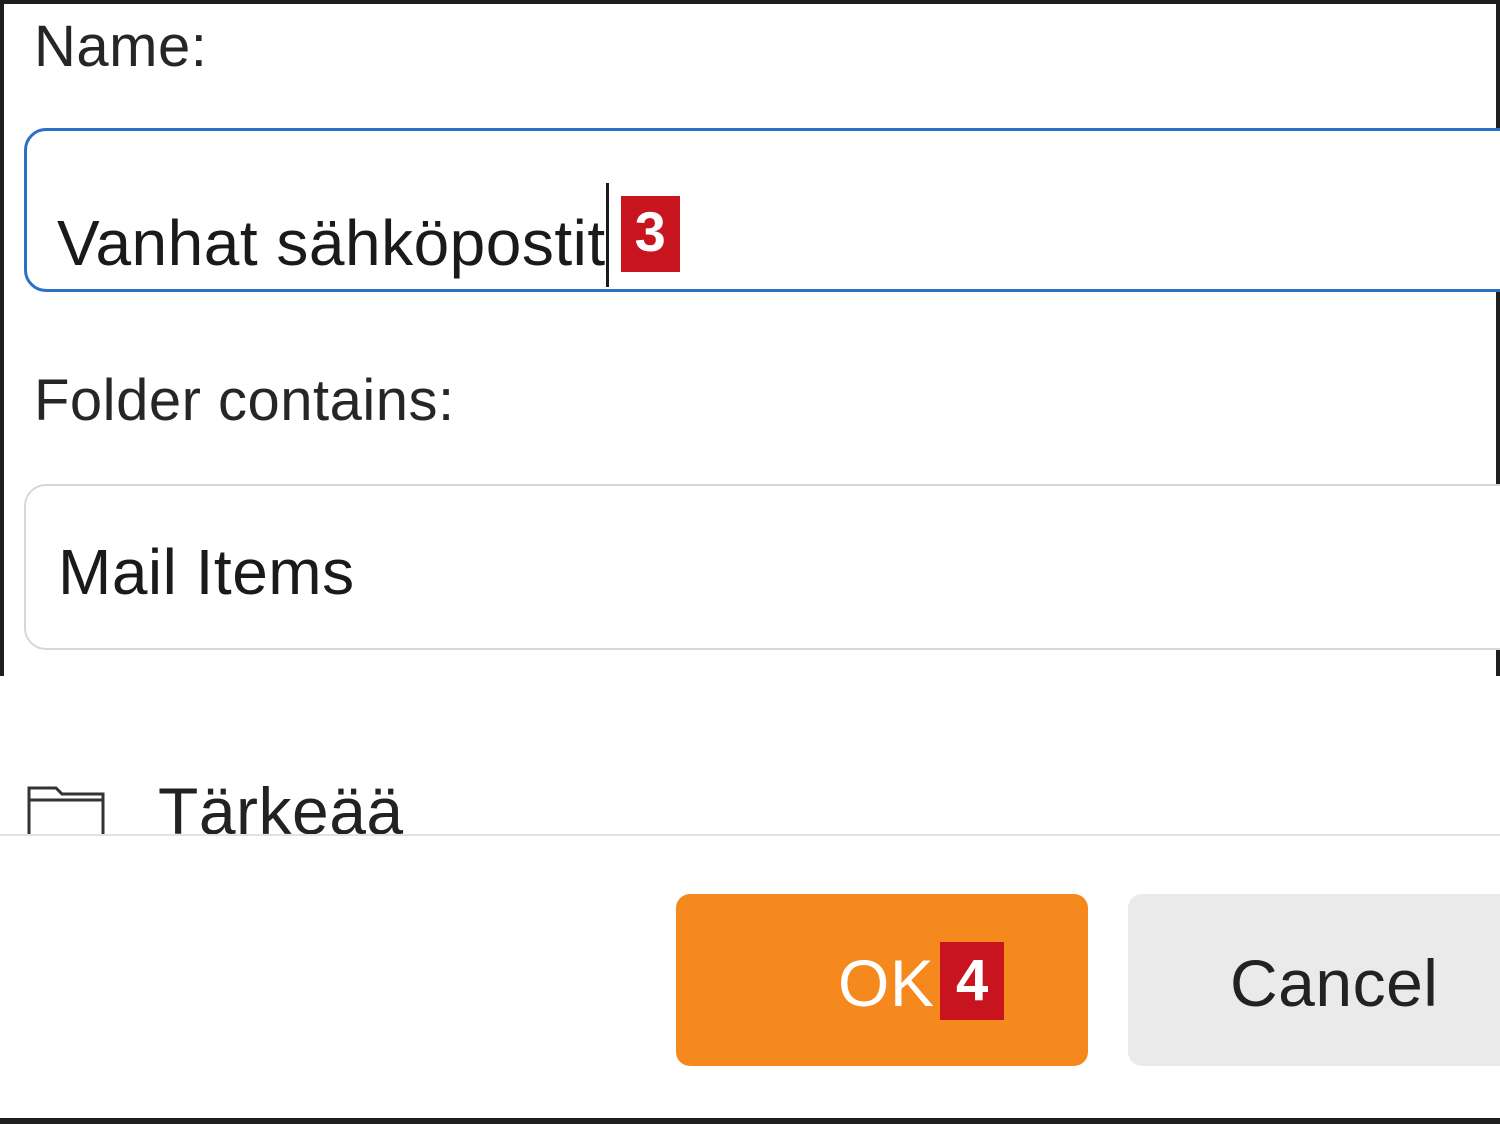 This screenshot has height=1124, width=1500. I want to click on folder-name-value: Vanhat sähköpostit, so click(331, 243).